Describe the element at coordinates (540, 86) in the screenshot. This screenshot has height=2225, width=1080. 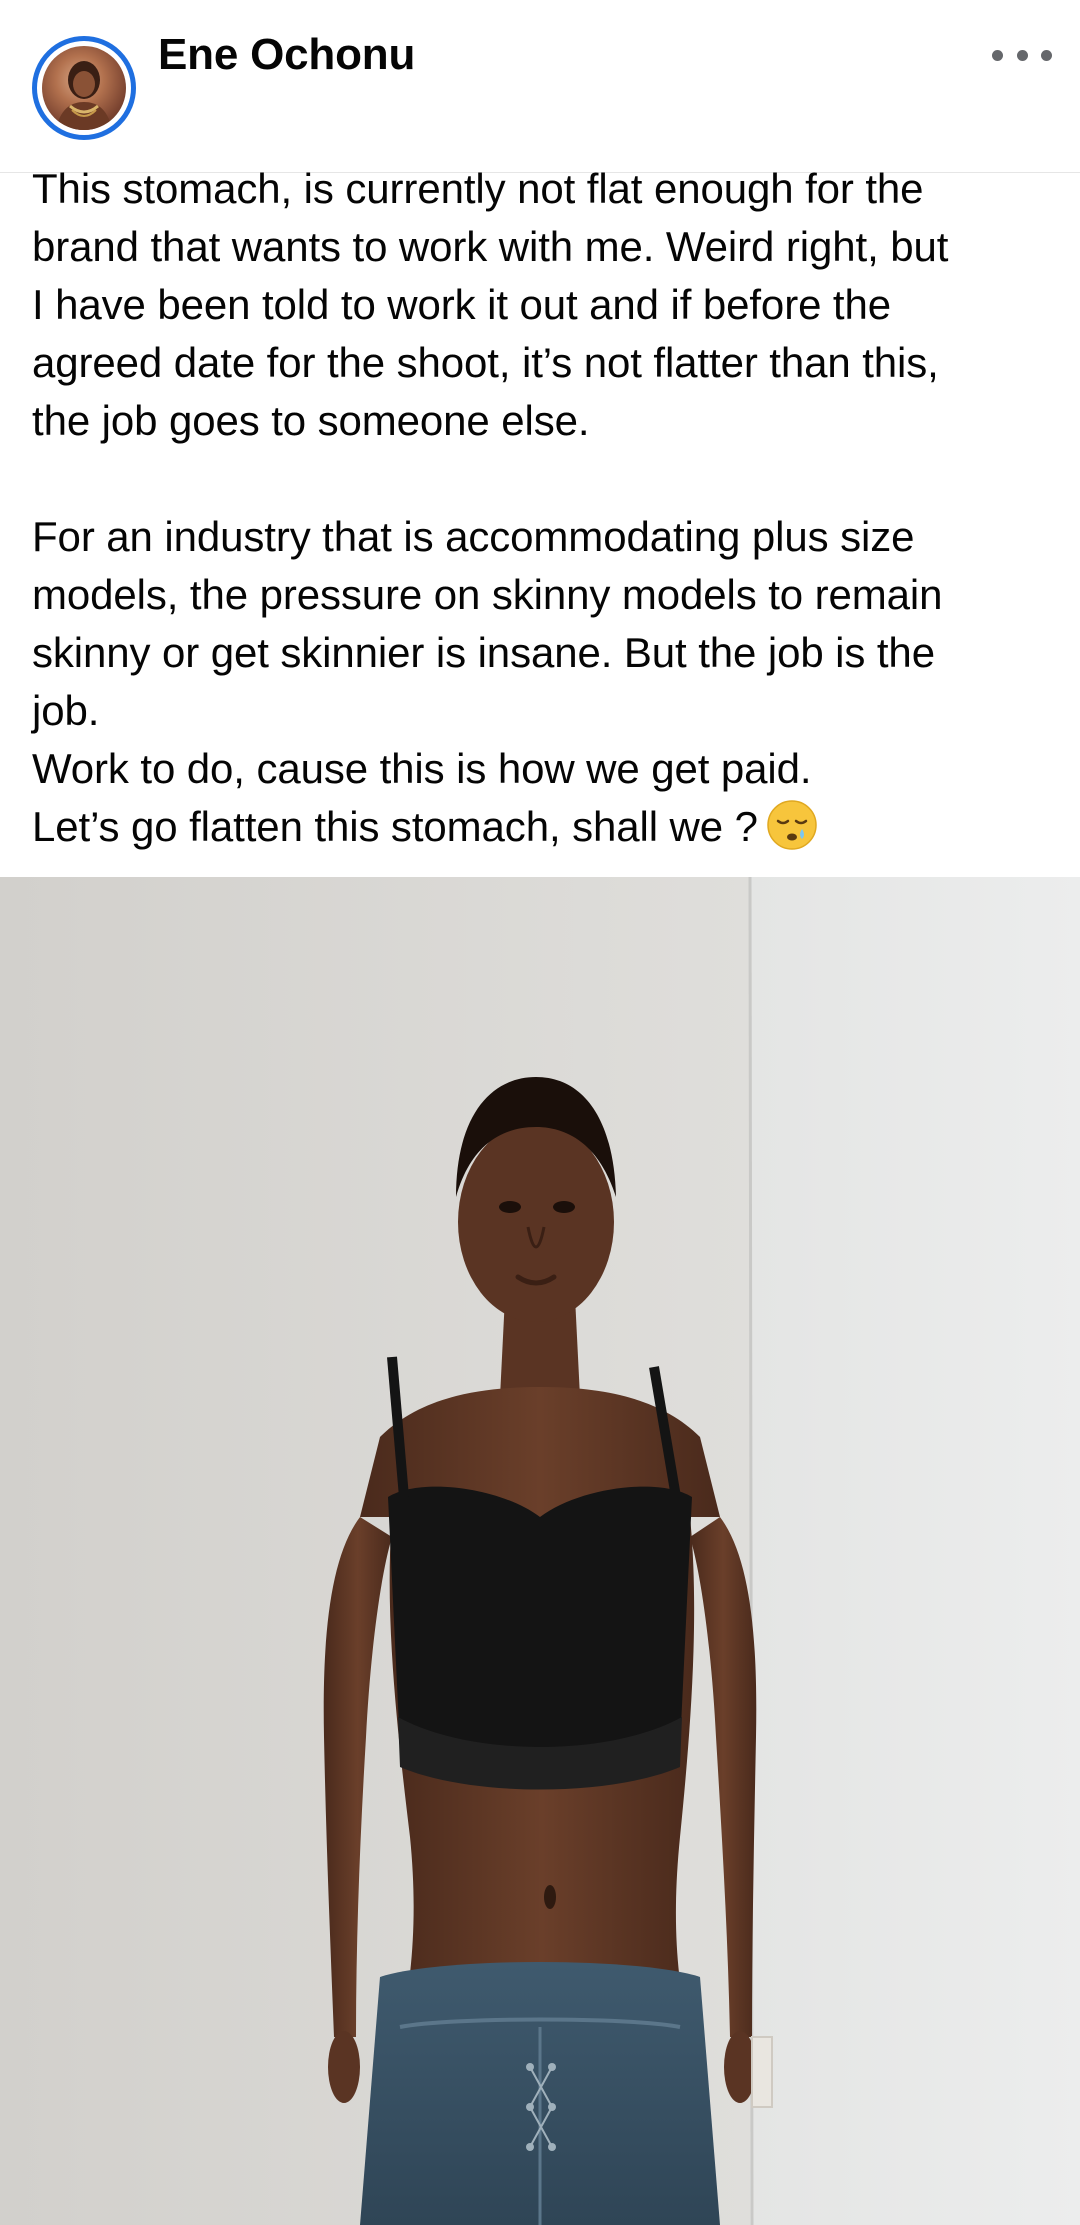
I see `post-header: Ene Ochonu` at that location.